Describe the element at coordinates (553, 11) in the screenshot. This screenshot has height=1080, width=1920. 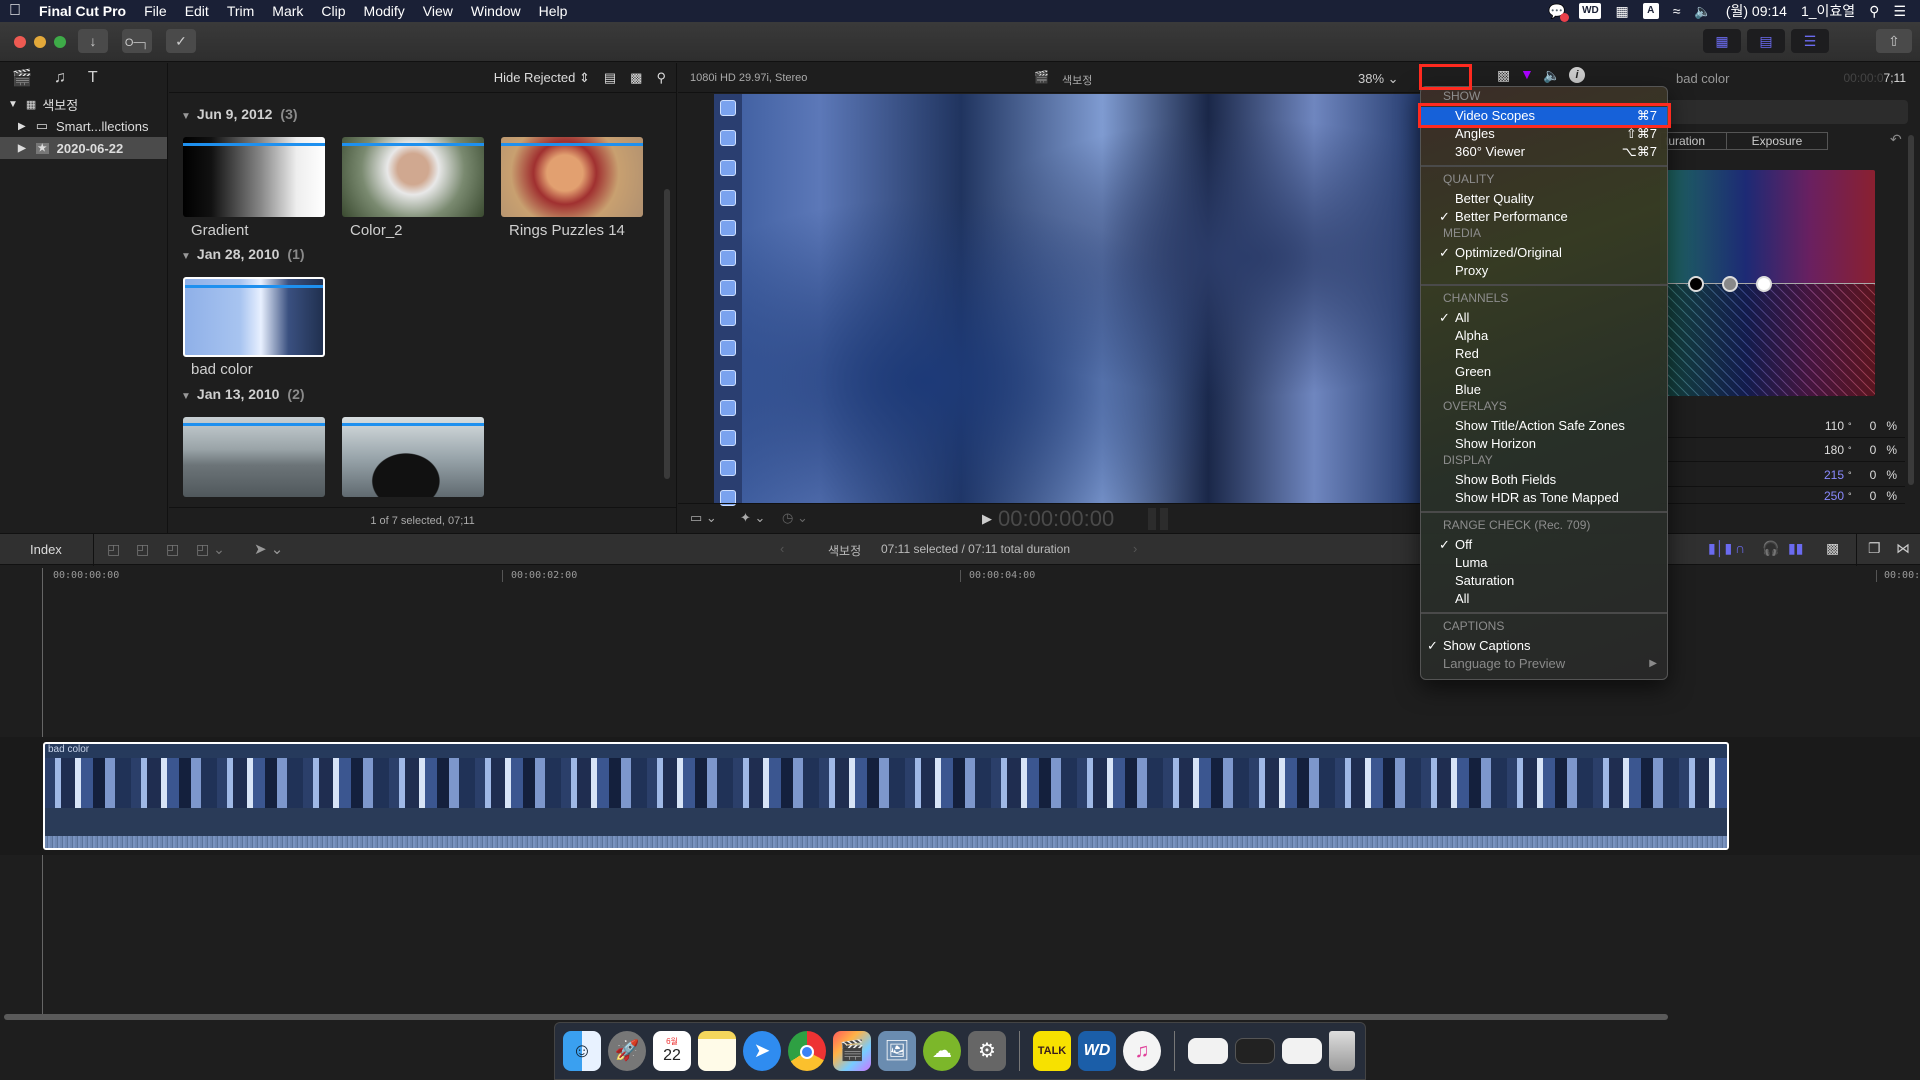
I see `menu-help: Help` at that location.